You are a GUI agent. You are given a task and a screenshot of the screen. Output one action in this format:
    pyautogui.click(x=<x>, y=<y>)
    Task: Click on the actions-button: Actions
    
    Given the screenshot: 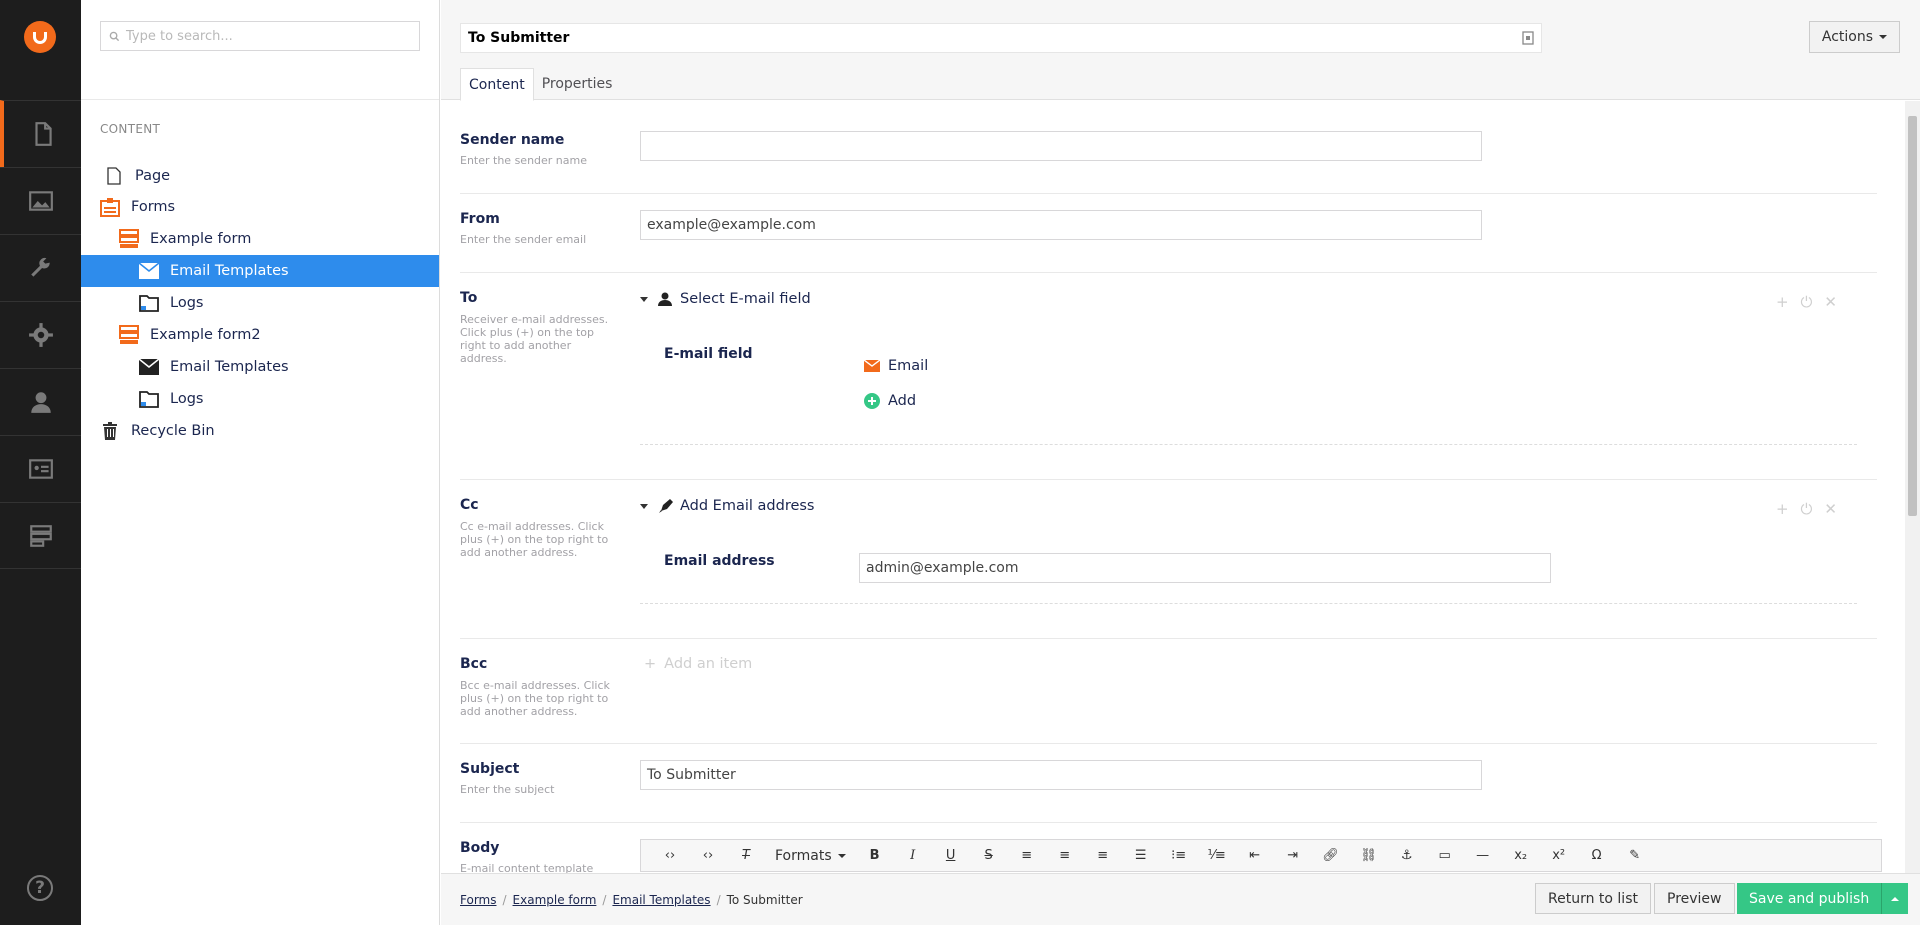 What is the action you would take?
    pyautogui.click(x=1854, y=37)
    